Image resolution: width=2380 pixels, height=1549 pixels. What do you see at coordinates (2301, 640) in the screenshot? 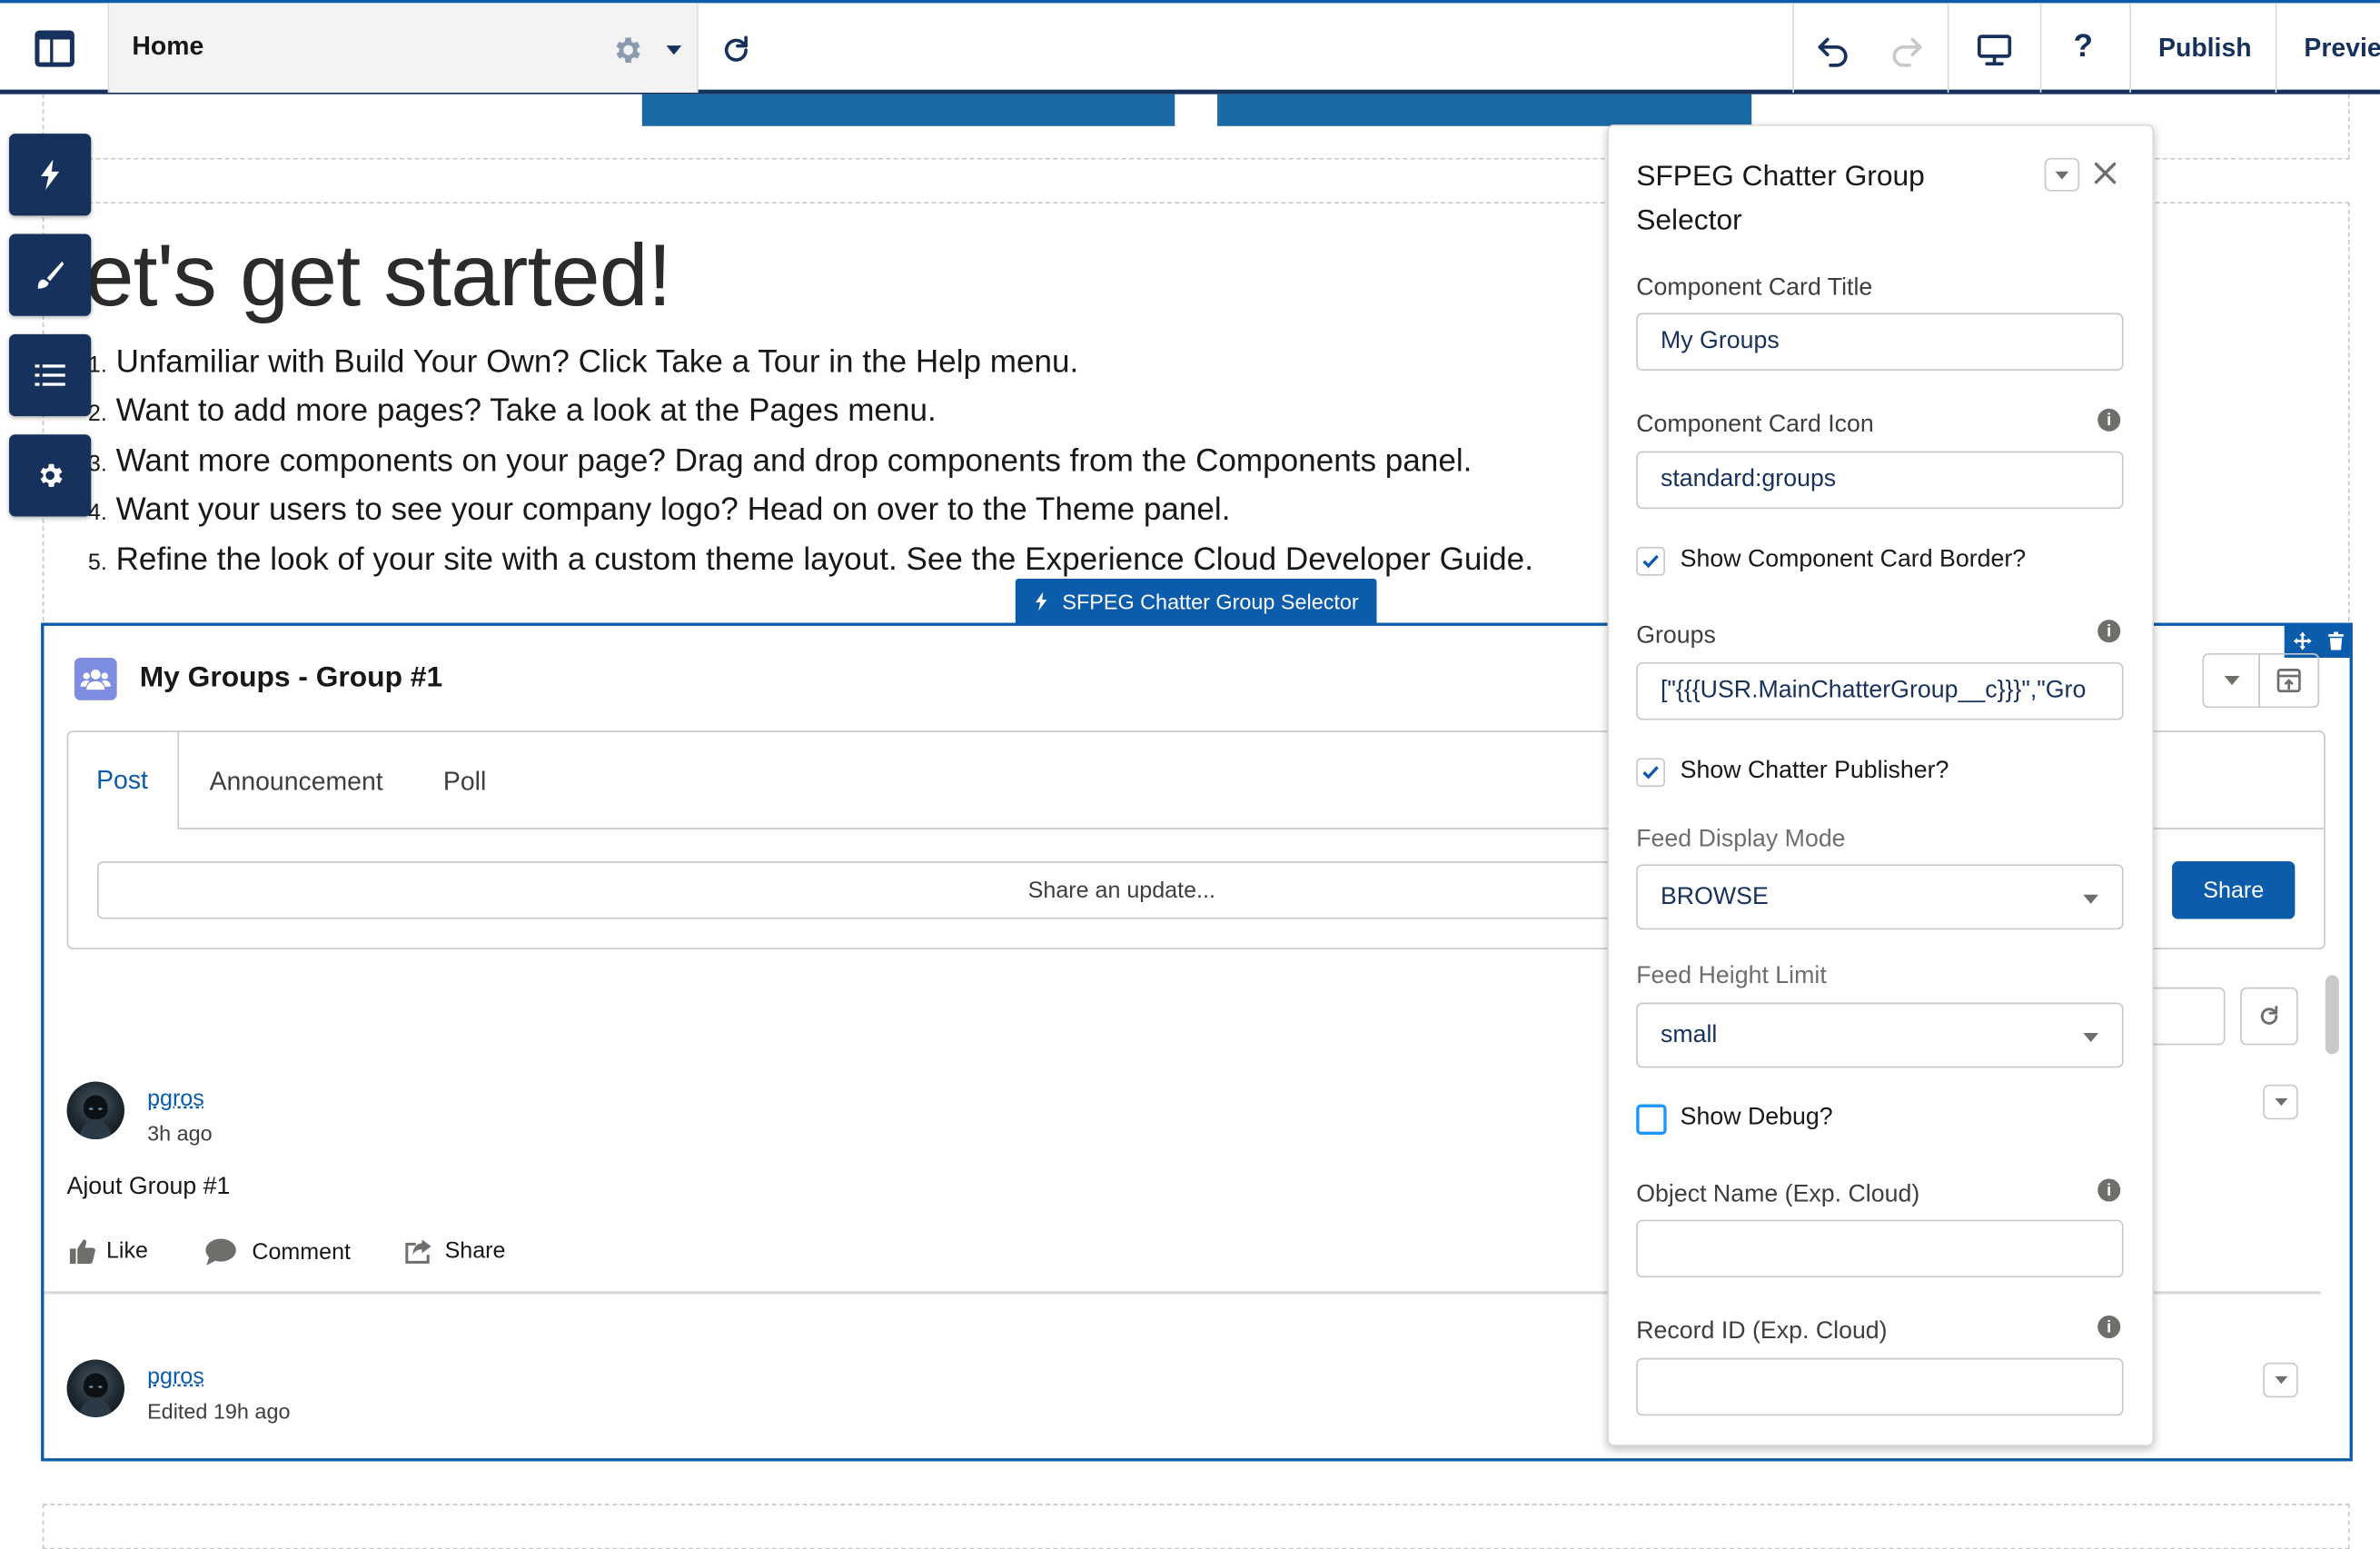
I see `move-icon` at bounding box center [2301, 640].